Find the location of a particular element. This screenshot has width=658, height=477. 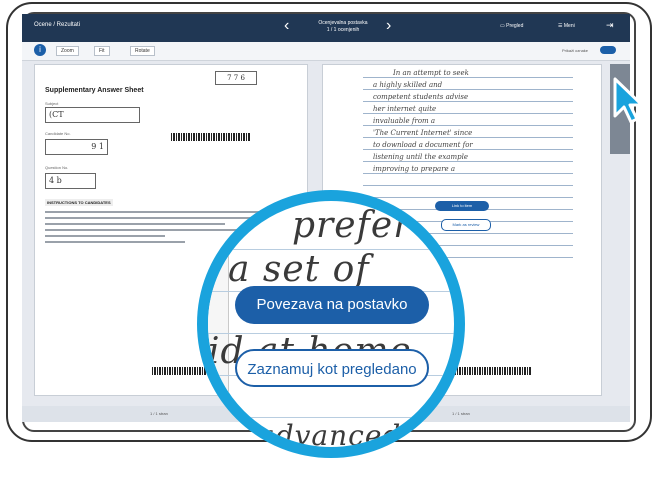

previous-item-icon: ‹ is located at coordinates (286, 26).